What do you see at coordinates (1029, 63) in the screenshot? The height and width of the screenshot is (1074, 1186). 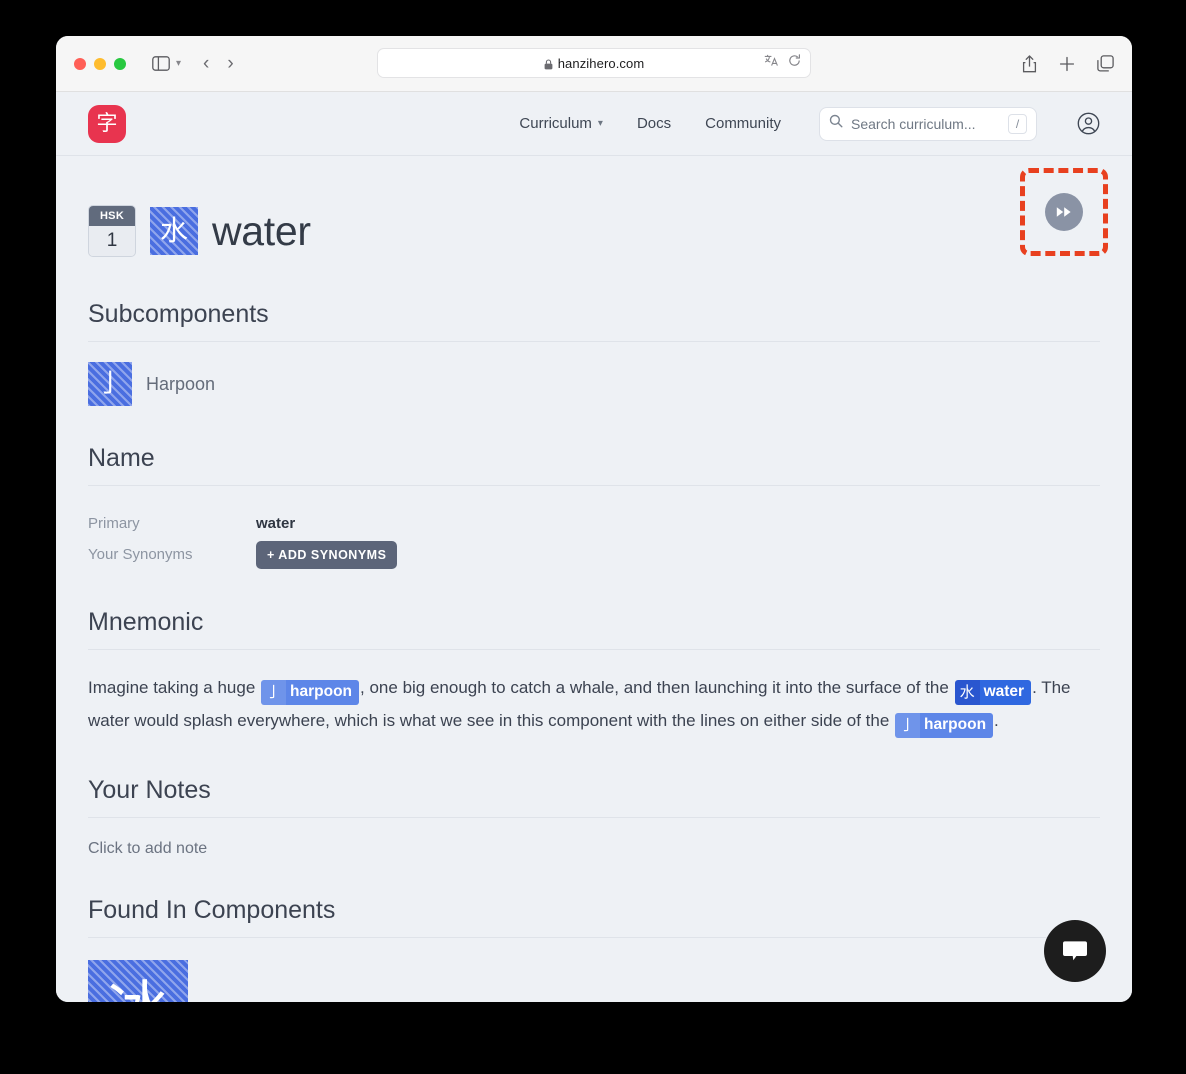 I see `share-icon` at bounding box center [1029, 63].